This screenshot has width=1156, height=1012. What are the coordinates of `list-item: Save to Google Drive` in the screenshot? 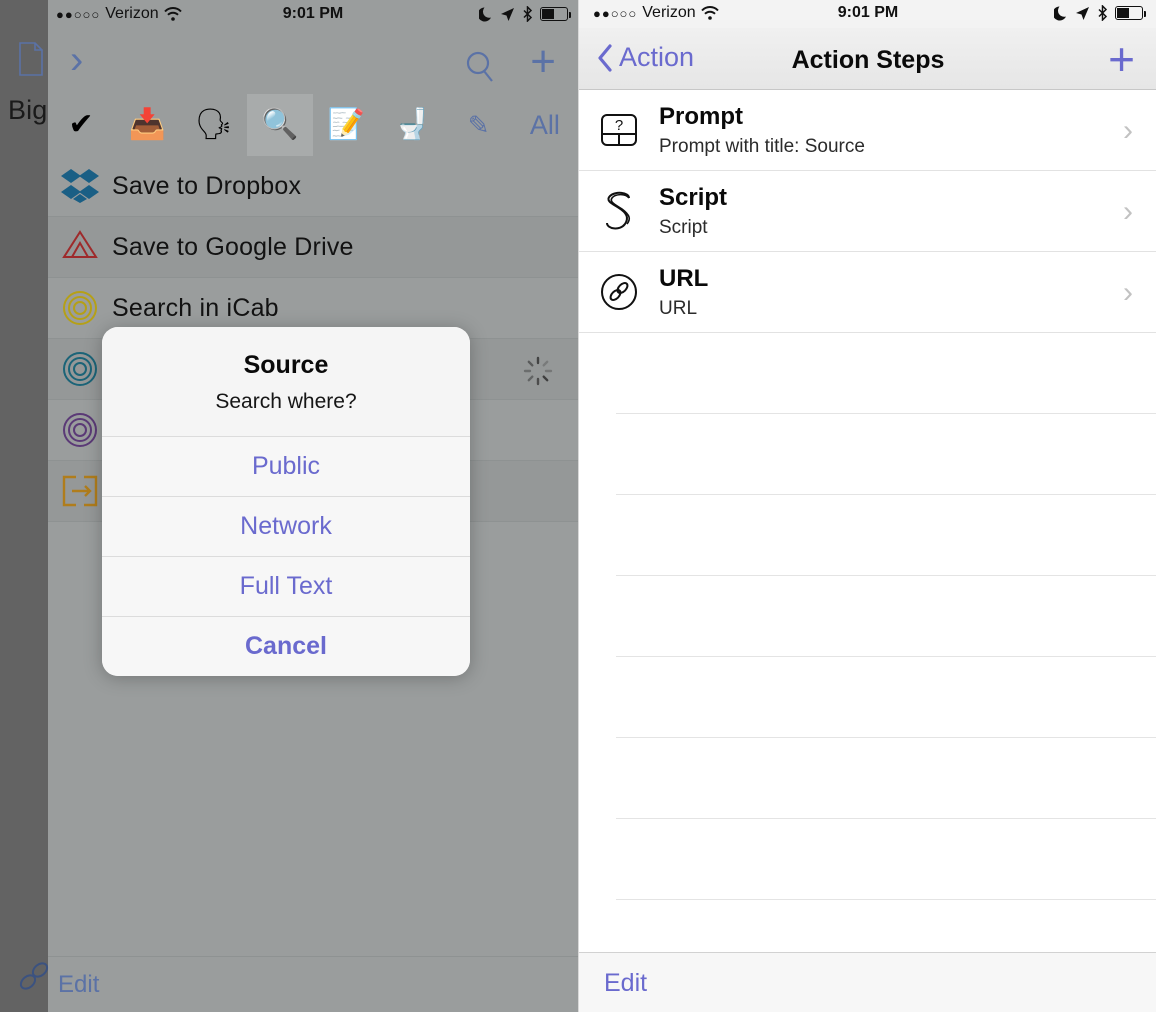 It's located at (313, 247).